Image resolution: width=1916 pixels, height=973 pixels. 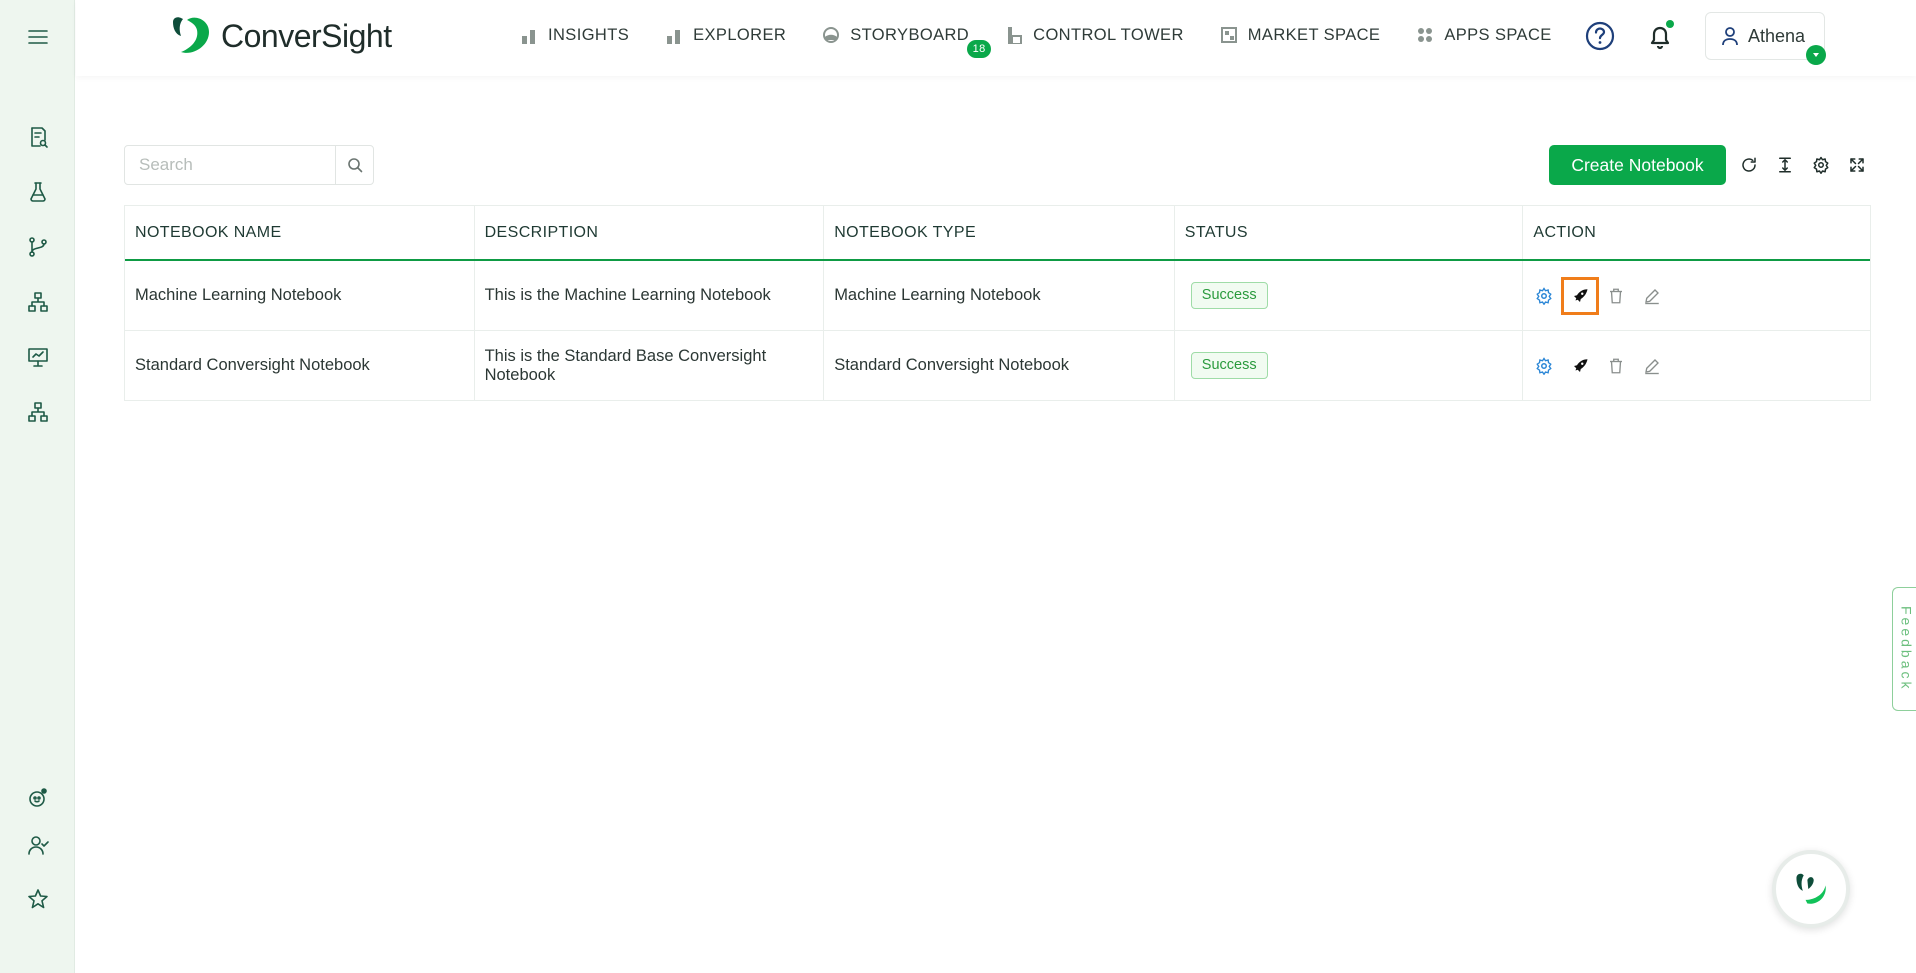 What do you see at coordinates (1228, 35) in the screenshot?
I see `store-icon` at bounding box center [1228, 35].